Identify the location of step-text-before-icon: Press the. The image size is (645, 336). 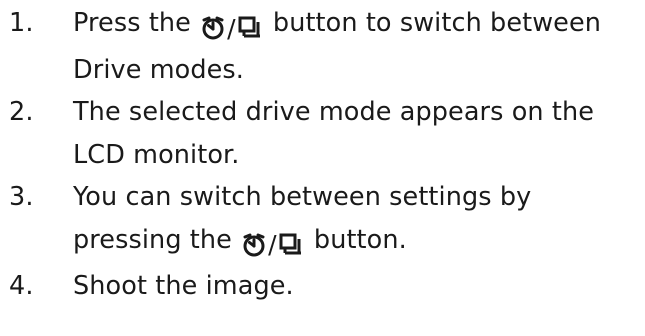
(136, 23).